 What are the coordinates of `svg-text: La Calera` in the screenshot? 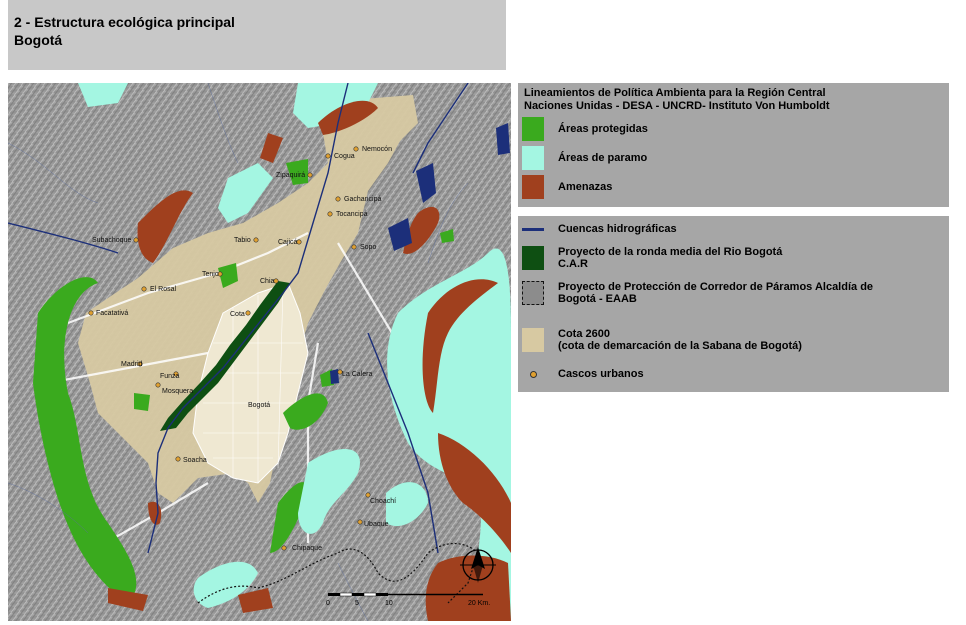 It's located at (357, 374).